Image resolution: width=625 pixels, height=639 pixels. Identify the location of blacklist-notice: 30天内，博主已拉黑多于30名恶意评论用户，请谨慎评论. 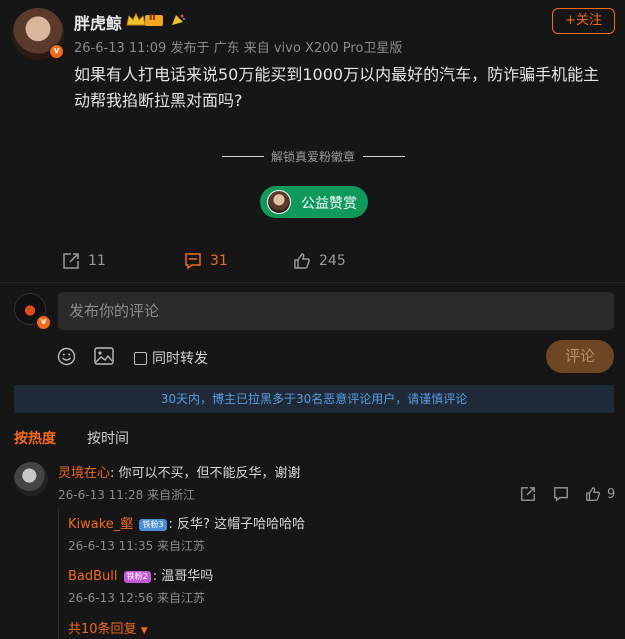
(314, 399).